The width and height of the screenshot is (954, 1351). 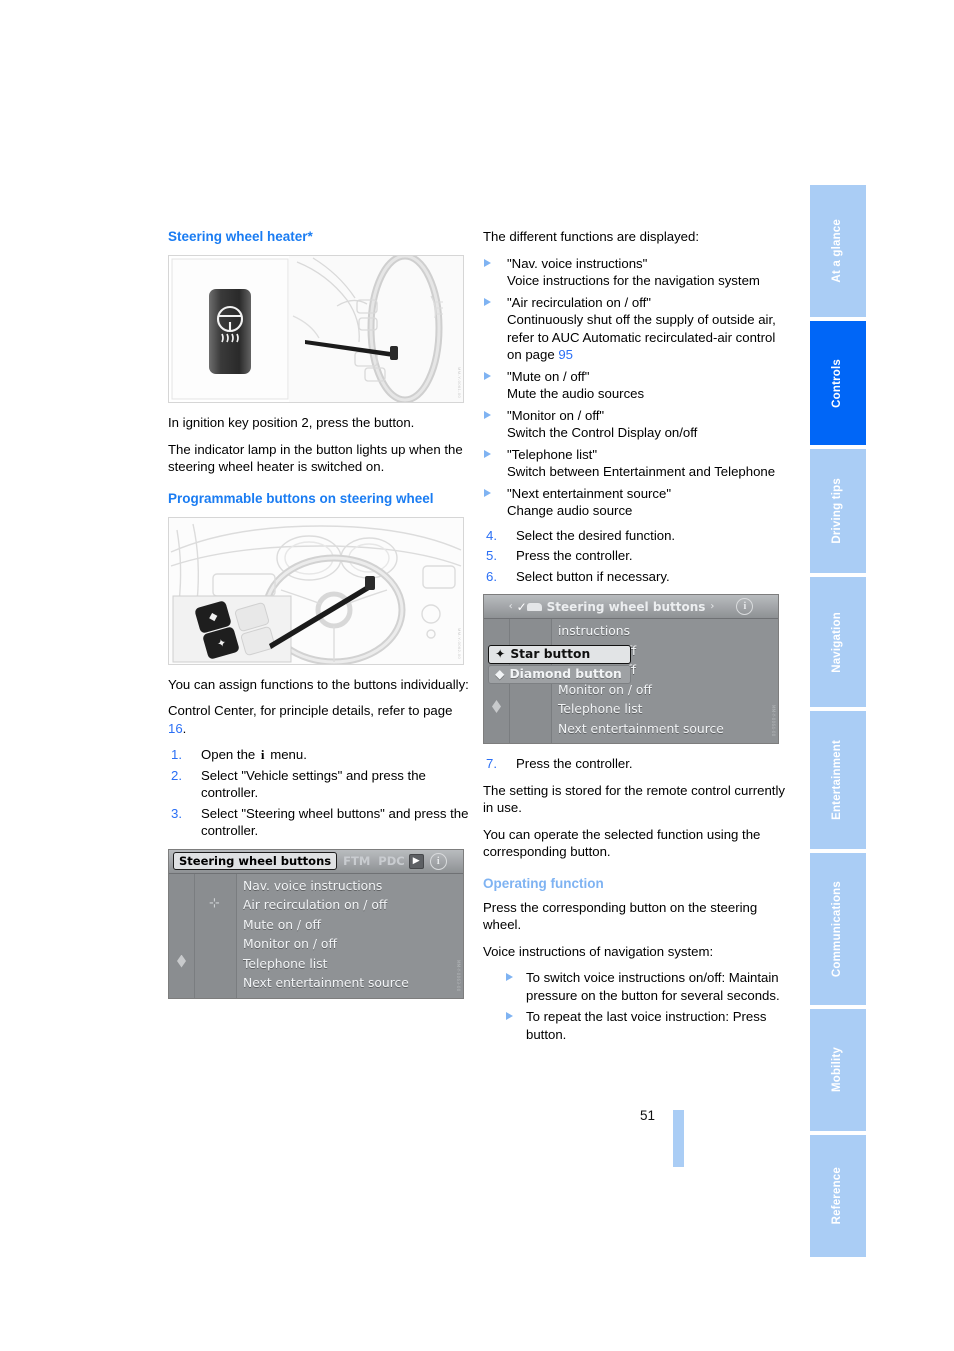 What do you see at coordinates (176, 754) in the screenshot?
I see `step-number: 1.` at bounding box center [176, 754].